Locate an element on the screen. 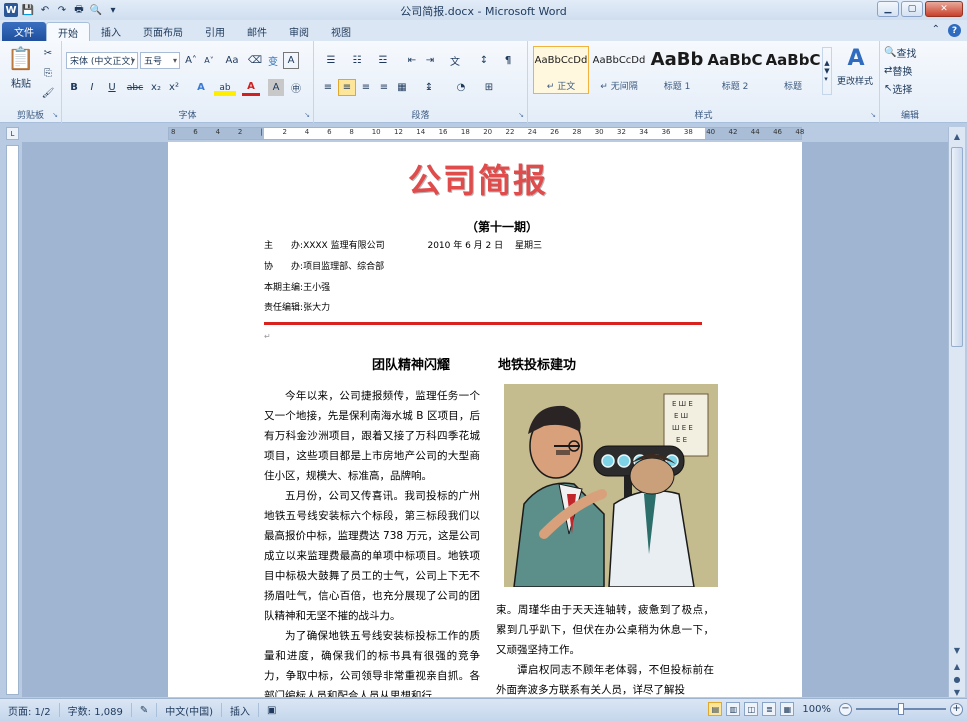 The height and width of the screenshot is (721, 967). format-painter-icon: 🖌 is located at coordinates (48, 93).